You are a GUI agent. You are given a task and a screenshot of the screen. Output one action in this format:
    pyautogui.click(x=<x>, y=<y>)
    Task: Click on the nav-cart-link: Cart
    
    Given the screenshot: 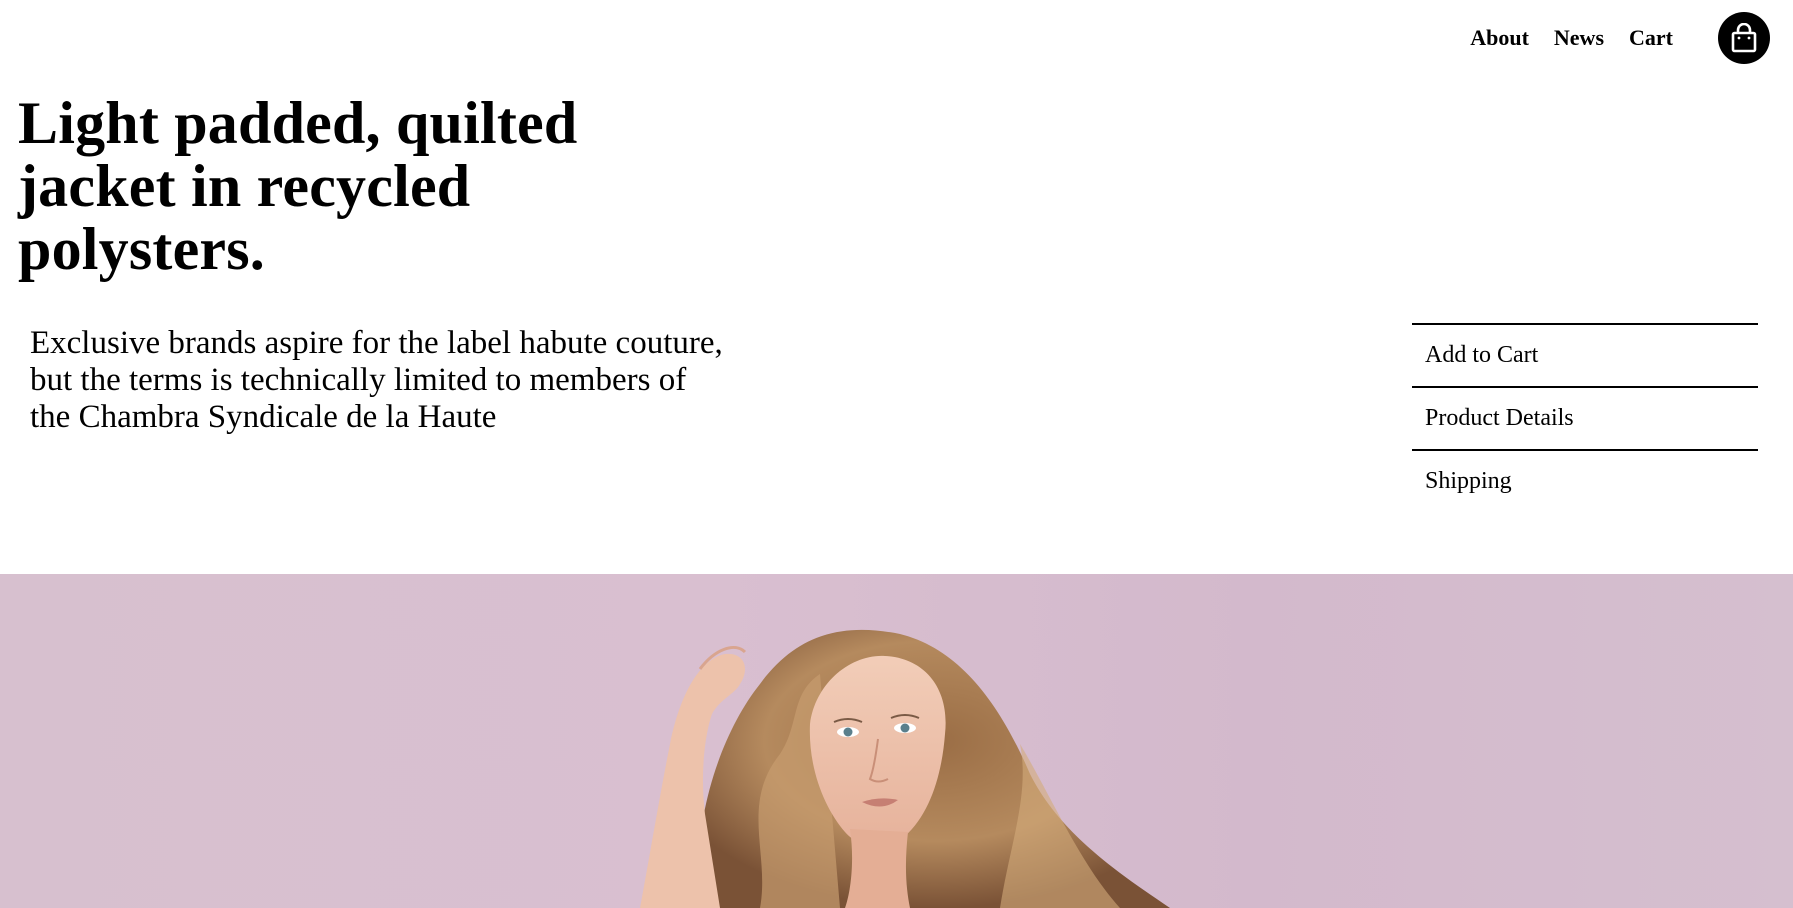 What is the action you would take?
    pyautogui.click(x=1651, y=38)
    